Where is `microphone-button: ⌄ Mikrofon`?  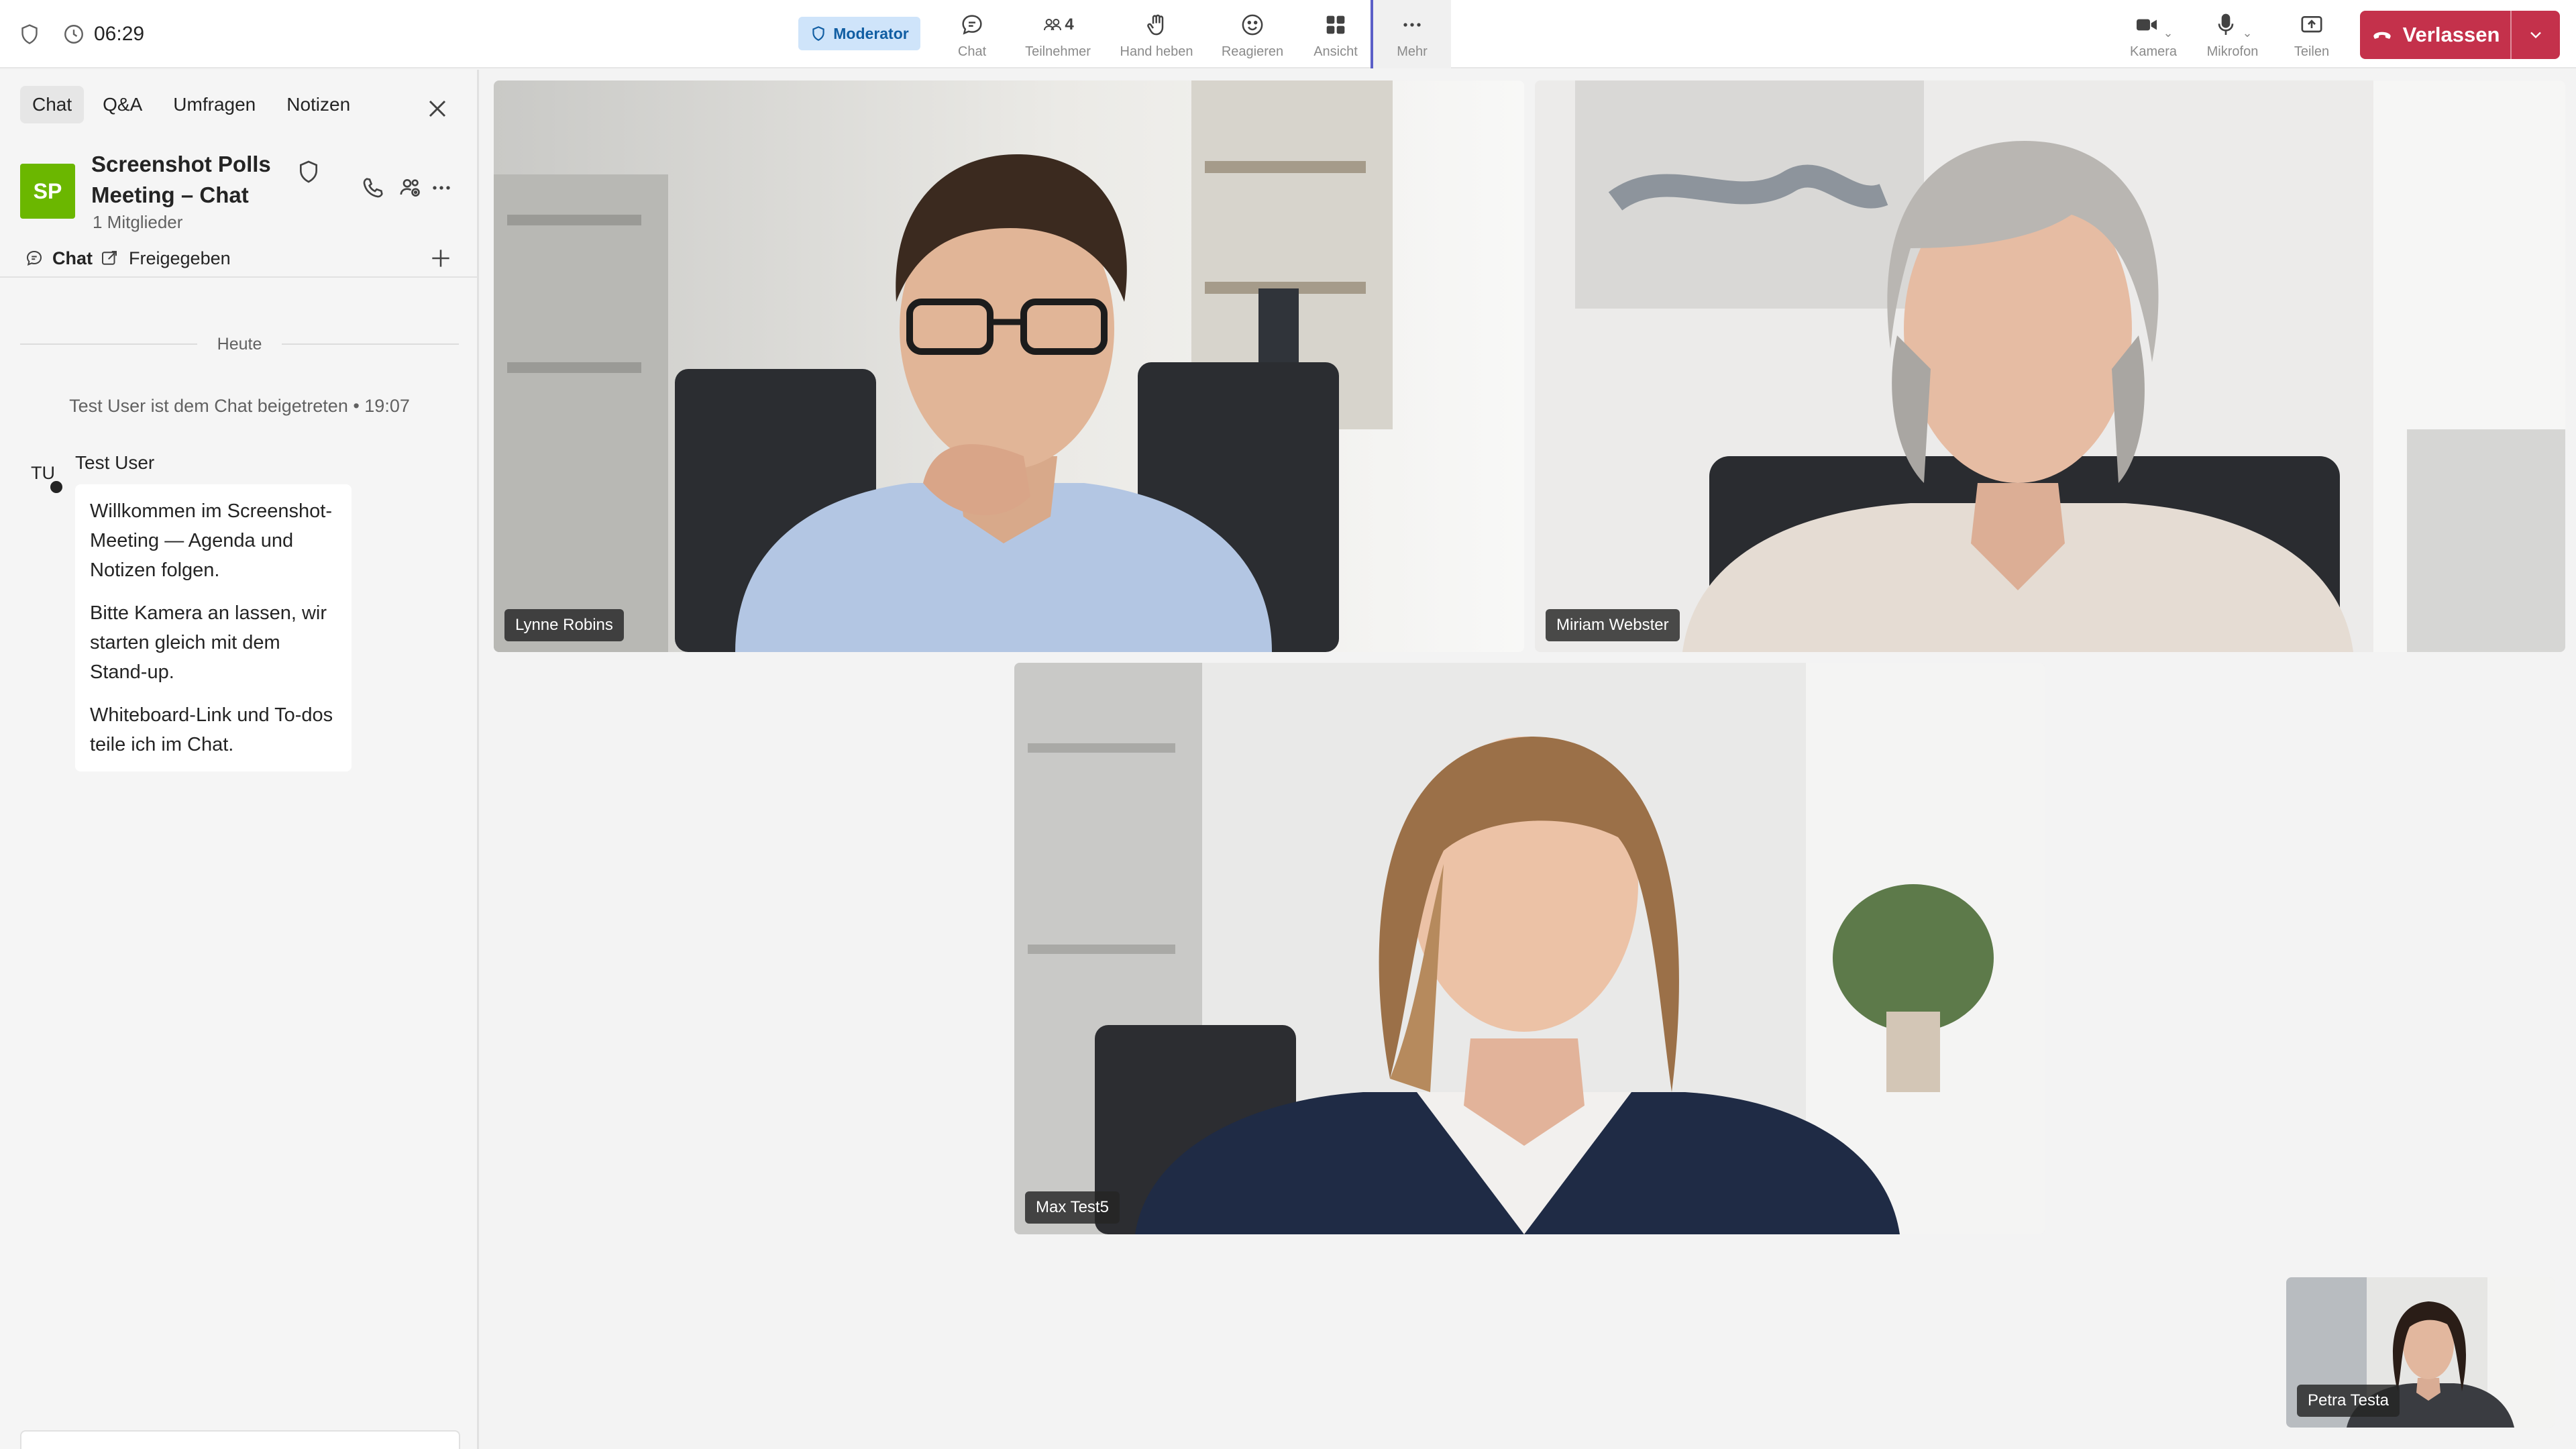 microphone-button: ⌄ Mikrofon is located at coordinates (2232, 34).